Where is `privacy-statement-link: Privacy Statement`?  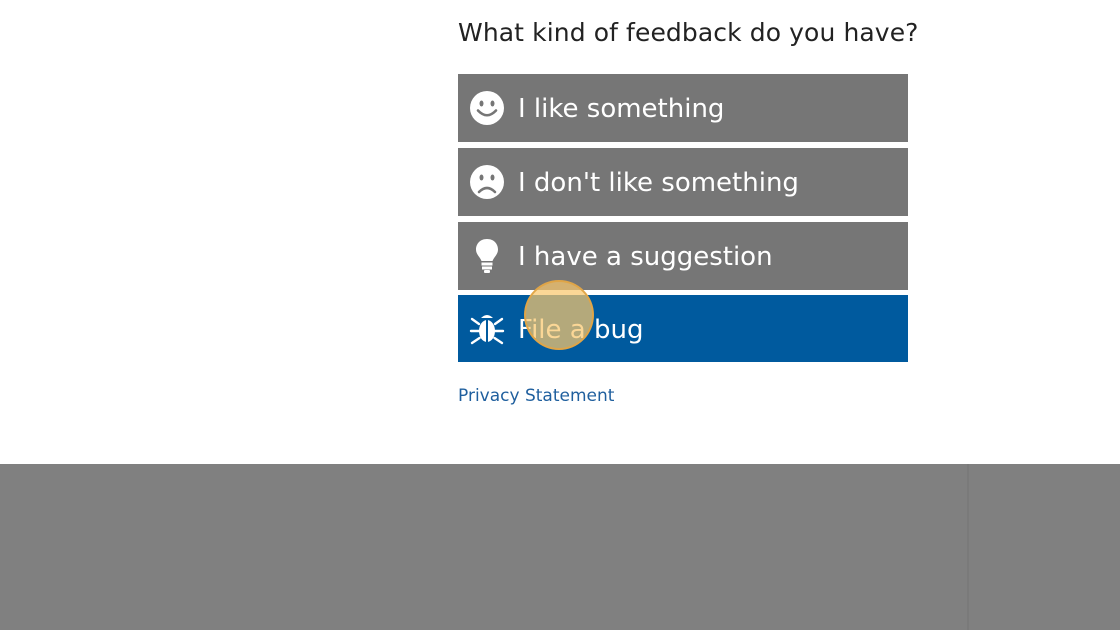
privacy-statement-link: Privacy Statement is located at coordinates (536, 396).